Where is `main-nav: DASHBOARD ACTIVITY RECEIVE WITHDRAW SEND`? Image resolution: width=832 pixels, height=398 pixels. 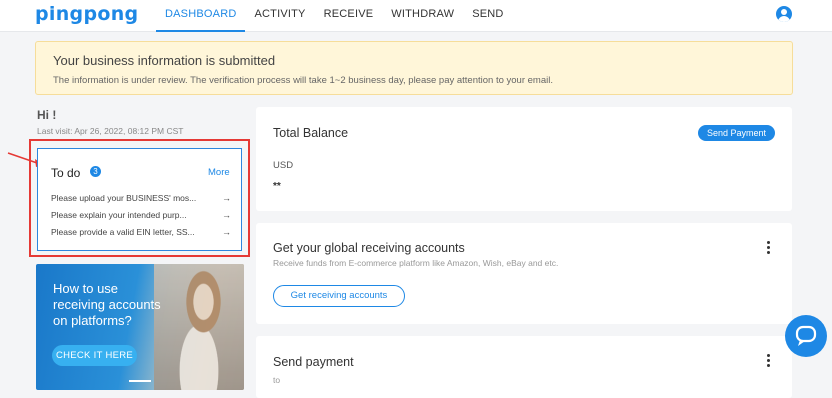
main-nav: DASHBOARD ACTIVITY RECEIVE WITHDRAW SEND is located at coordinates (334, 16).